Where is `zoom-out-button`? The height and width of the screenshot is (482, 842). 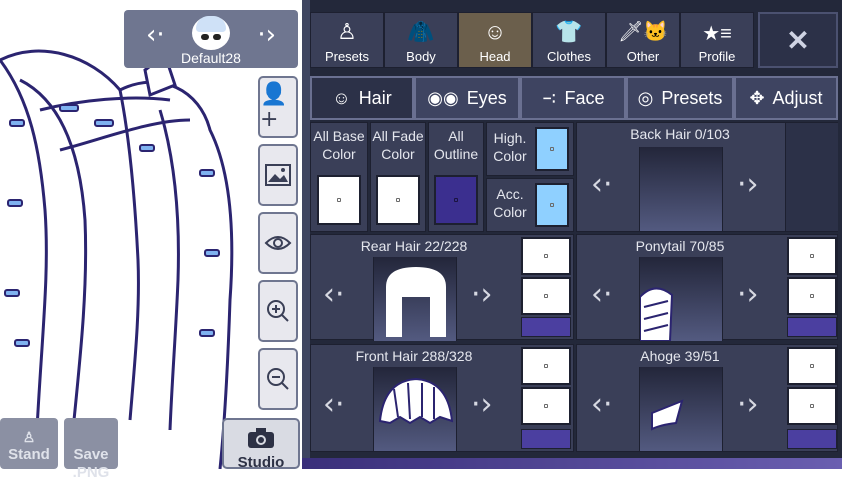
zoom-out-button is located at coordinates (278, 379).